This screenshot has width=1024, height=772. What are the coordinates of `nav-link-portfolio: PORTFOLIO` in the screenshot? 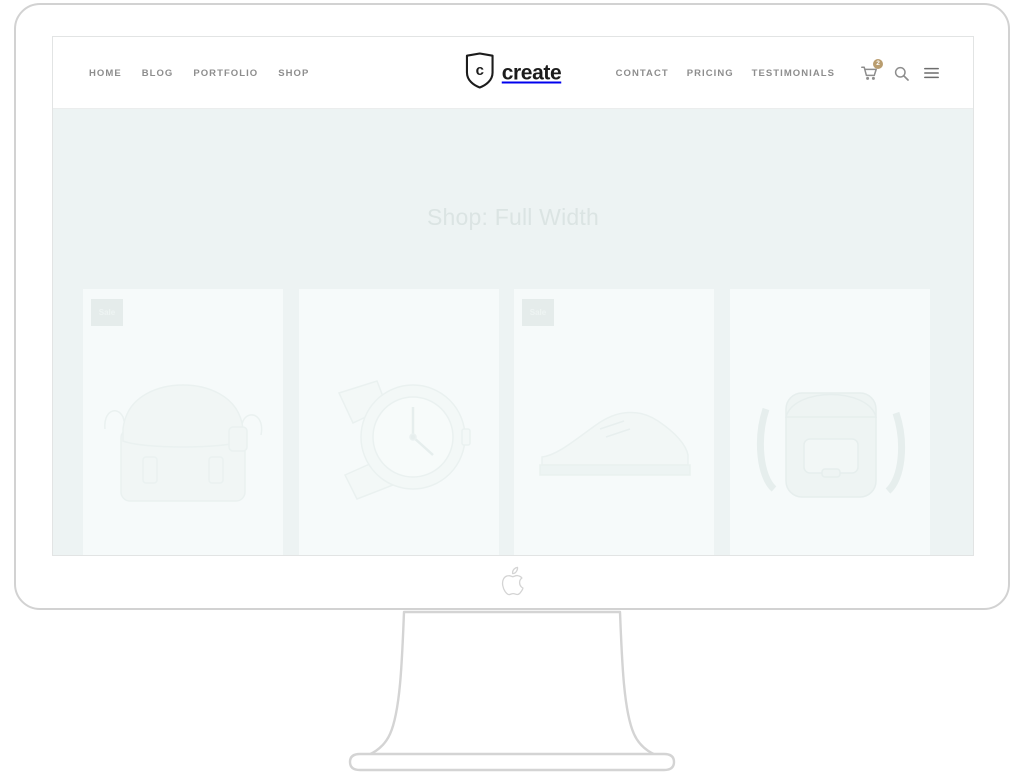 It's located at (225, 73).